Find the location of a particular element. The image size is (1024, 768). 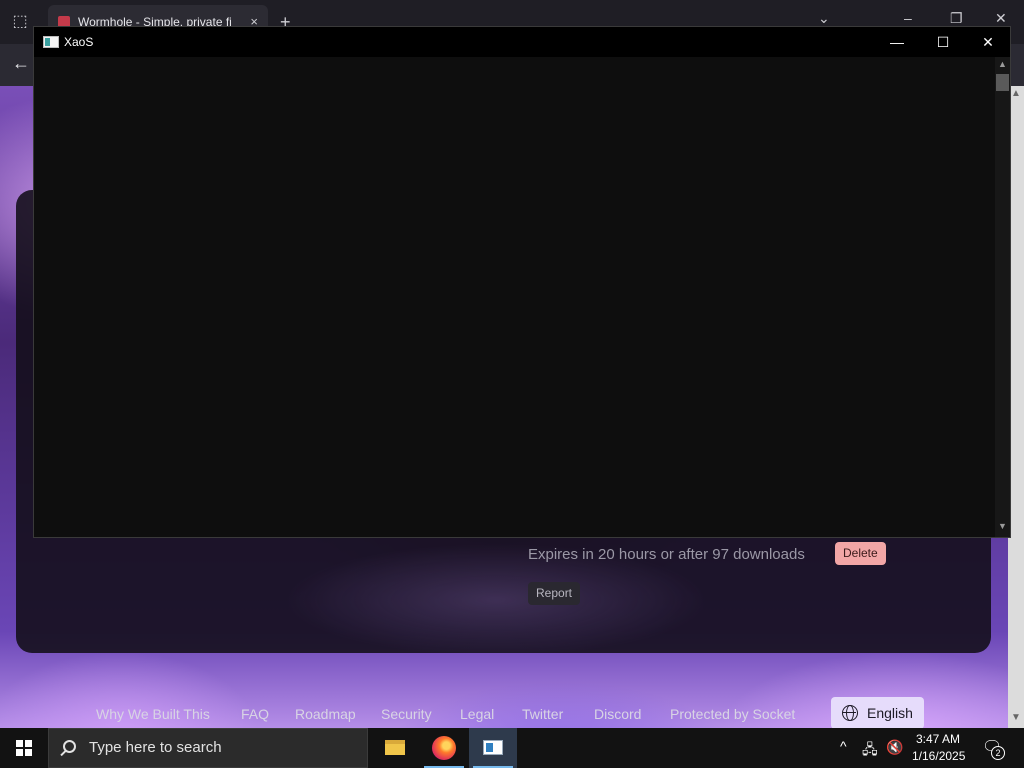

footer-link-legal: Legal is located at coordinates (477, 714).